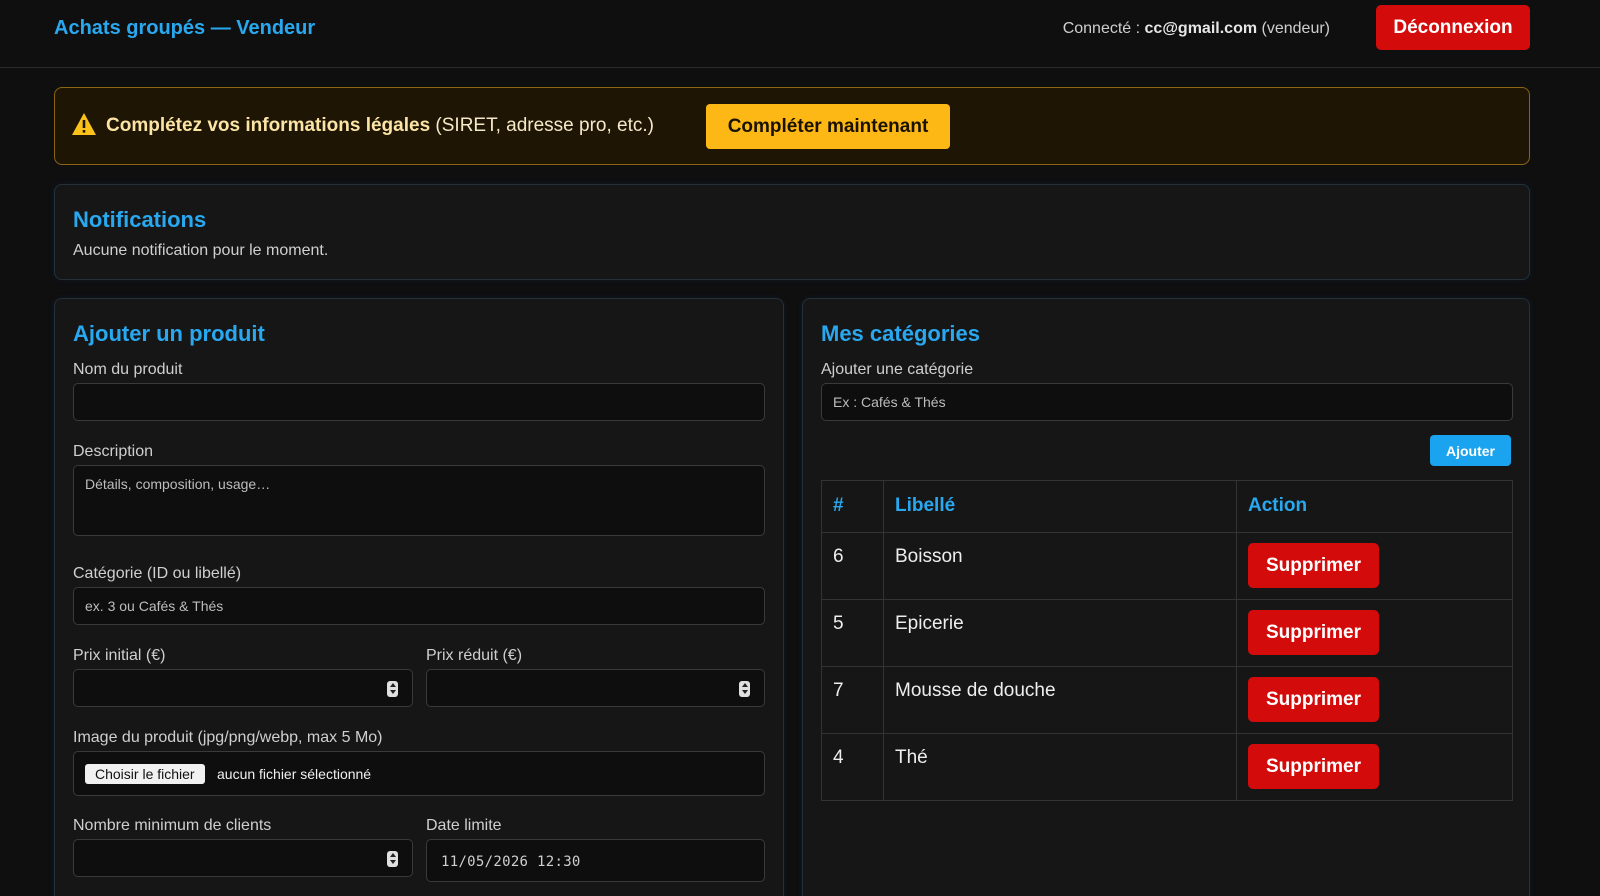 Image resolution: width=1600 pixels, height=896 pixels. Describe the element at coordinates (900, 333) in the screenshot. I see `categories-title: Mes catégories` at that location.